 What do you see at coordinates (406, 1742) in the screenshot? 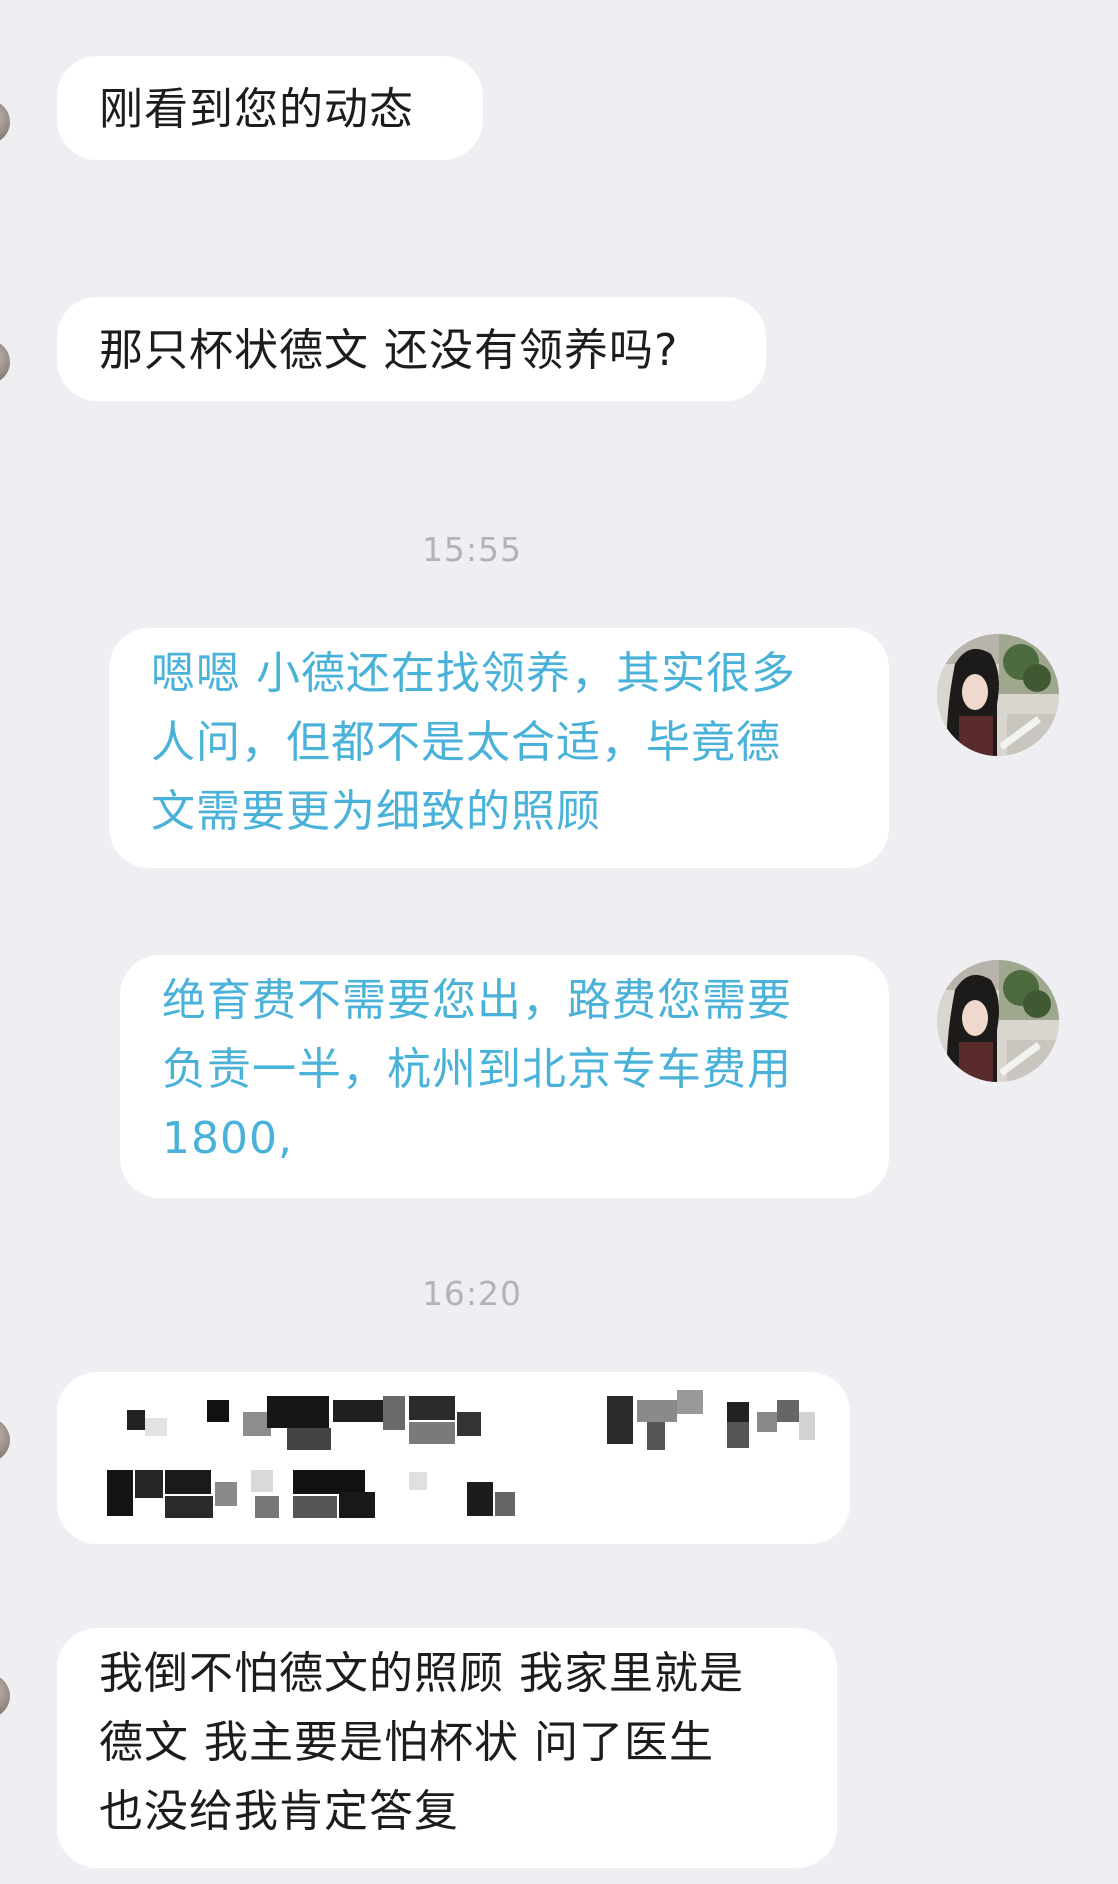
I see `message-text-line: 德文 我主要是怕杯状 问了医生` at bounding box center [406, 1742].